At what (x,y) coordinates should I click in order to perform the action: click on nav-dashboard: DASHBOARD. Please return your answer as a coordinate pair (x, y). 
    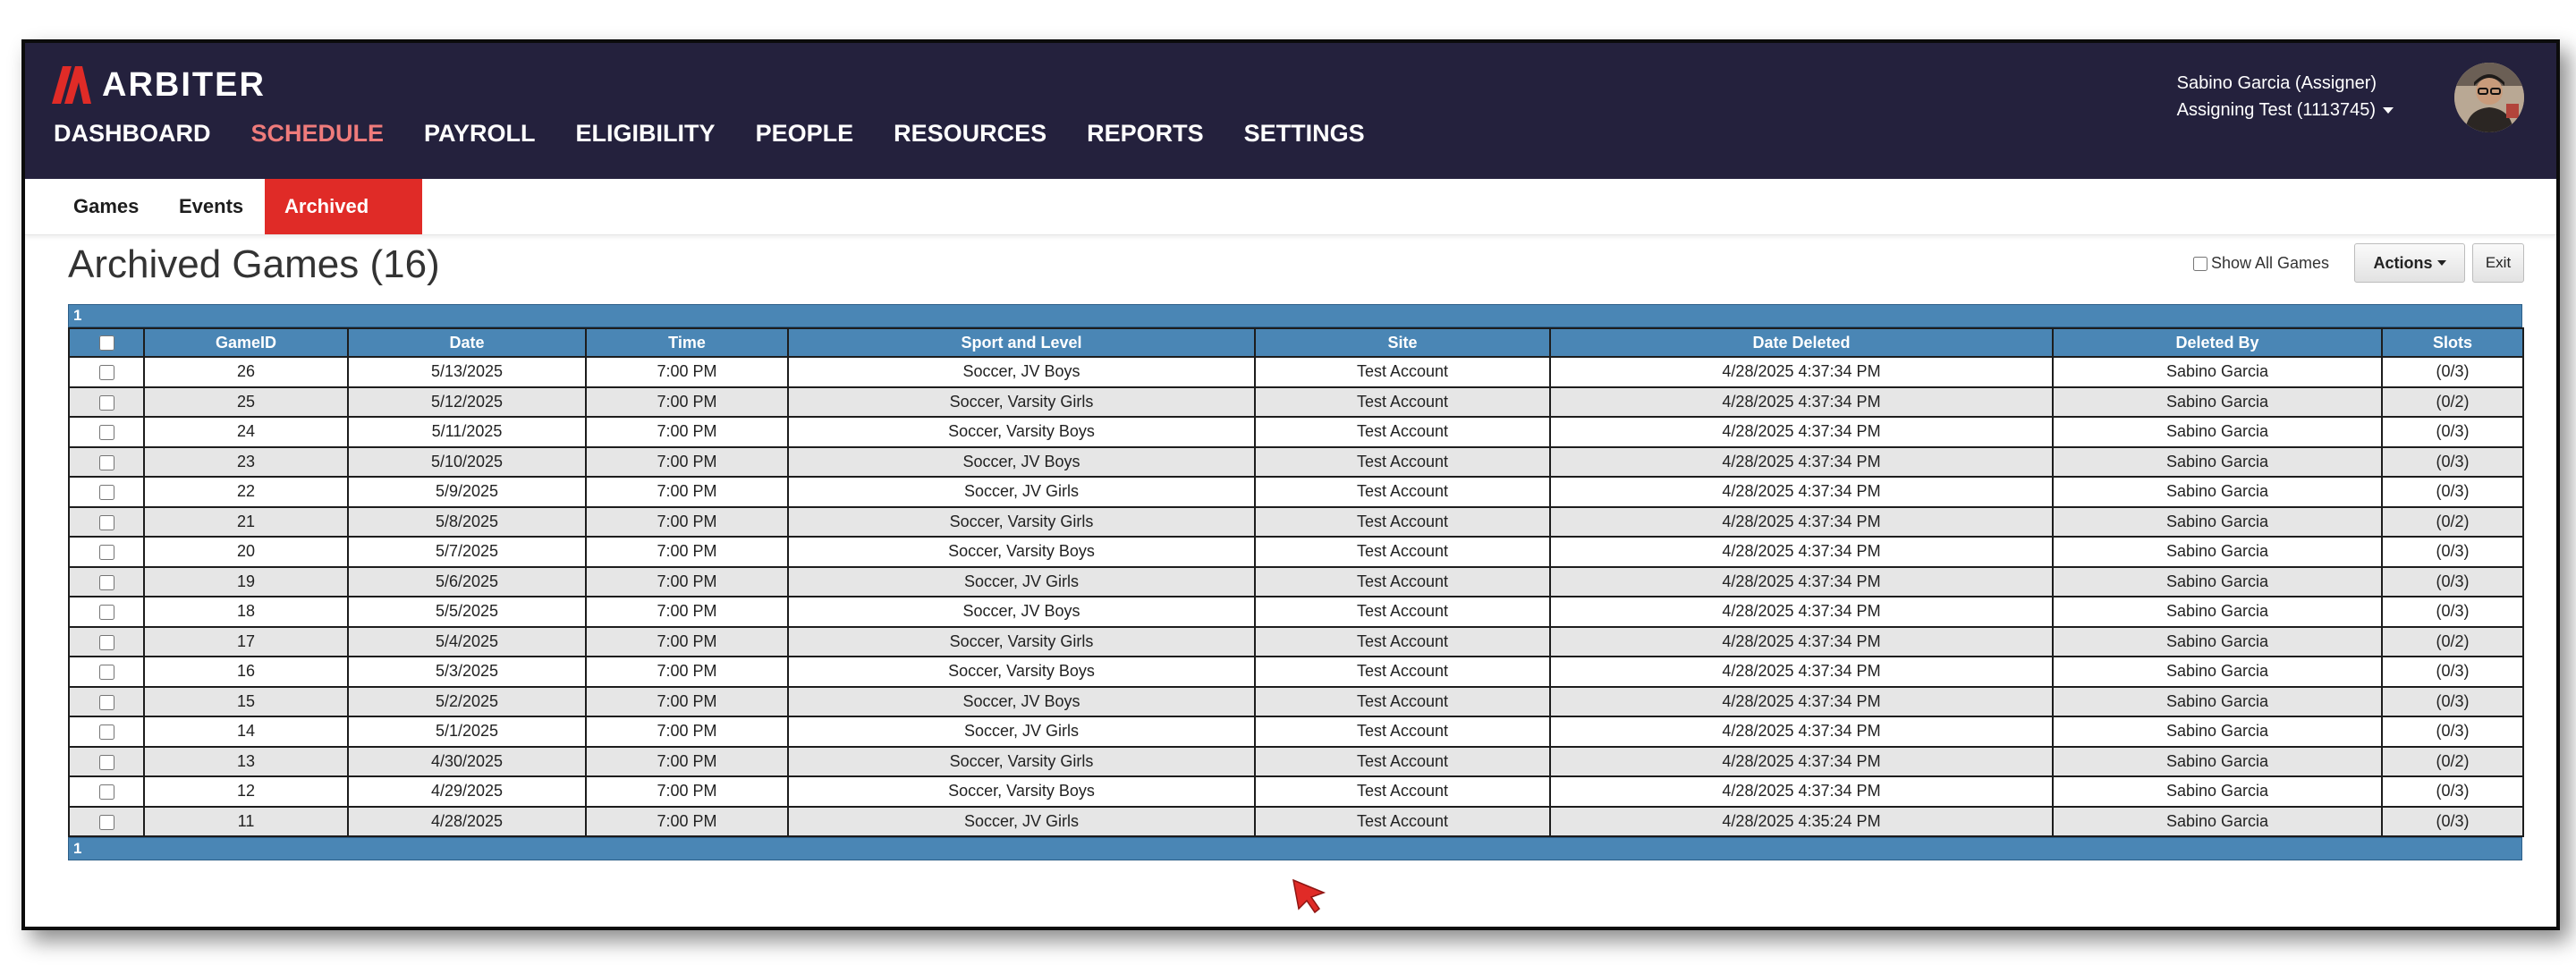
    Looking at the image, I should click on (132, 133).